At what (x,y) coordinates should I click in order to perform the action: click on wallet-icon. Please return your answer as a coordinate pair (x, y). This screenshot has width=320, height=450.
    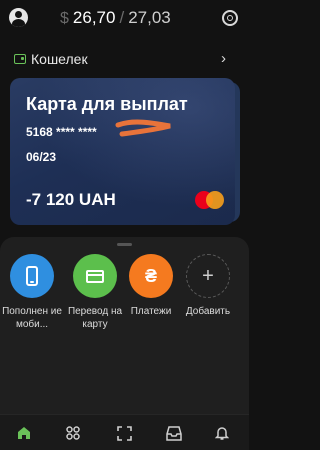
    Looking at the image, I should click on (20, 59).